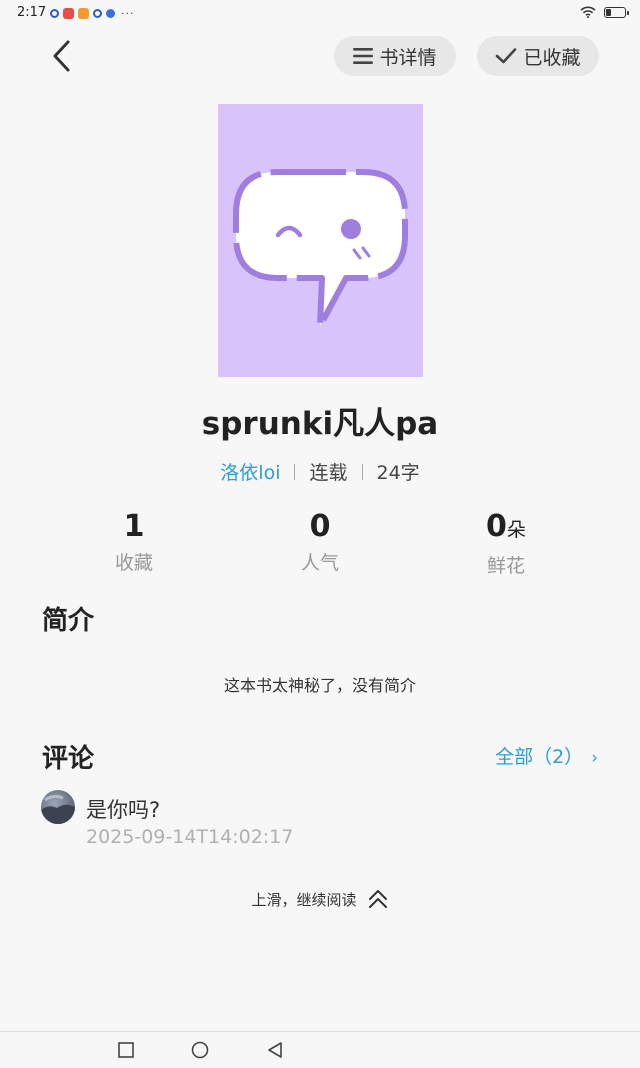 The width and height of the screenshot is (640, 1068). I want to click on back-nav-icon, so click(275, 1050).